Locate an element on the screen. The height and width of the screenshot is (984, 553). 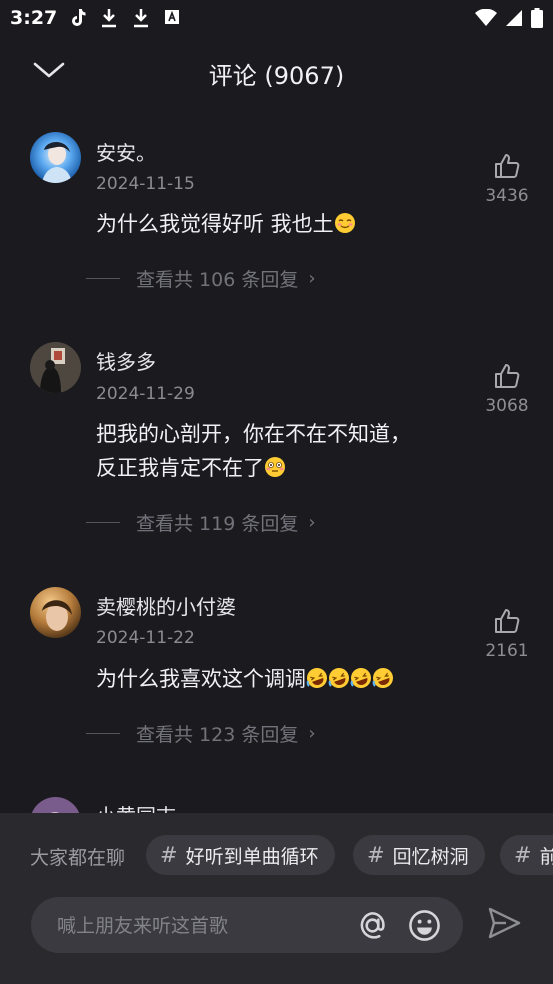
replies-label: 查看共 119 条回复 is located at coordinates (217, 524).